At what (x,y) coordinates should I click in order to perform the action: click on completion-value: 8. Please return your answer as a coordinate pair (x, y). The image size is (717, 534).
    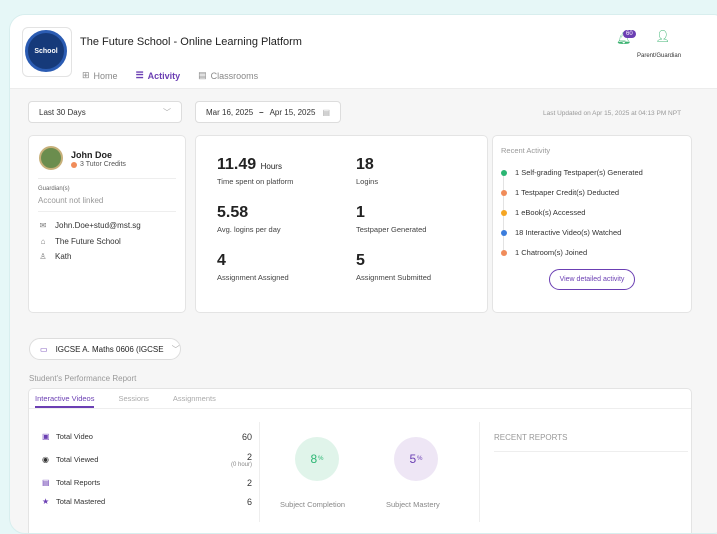
    Looking at the image, I should click on (314, 459).